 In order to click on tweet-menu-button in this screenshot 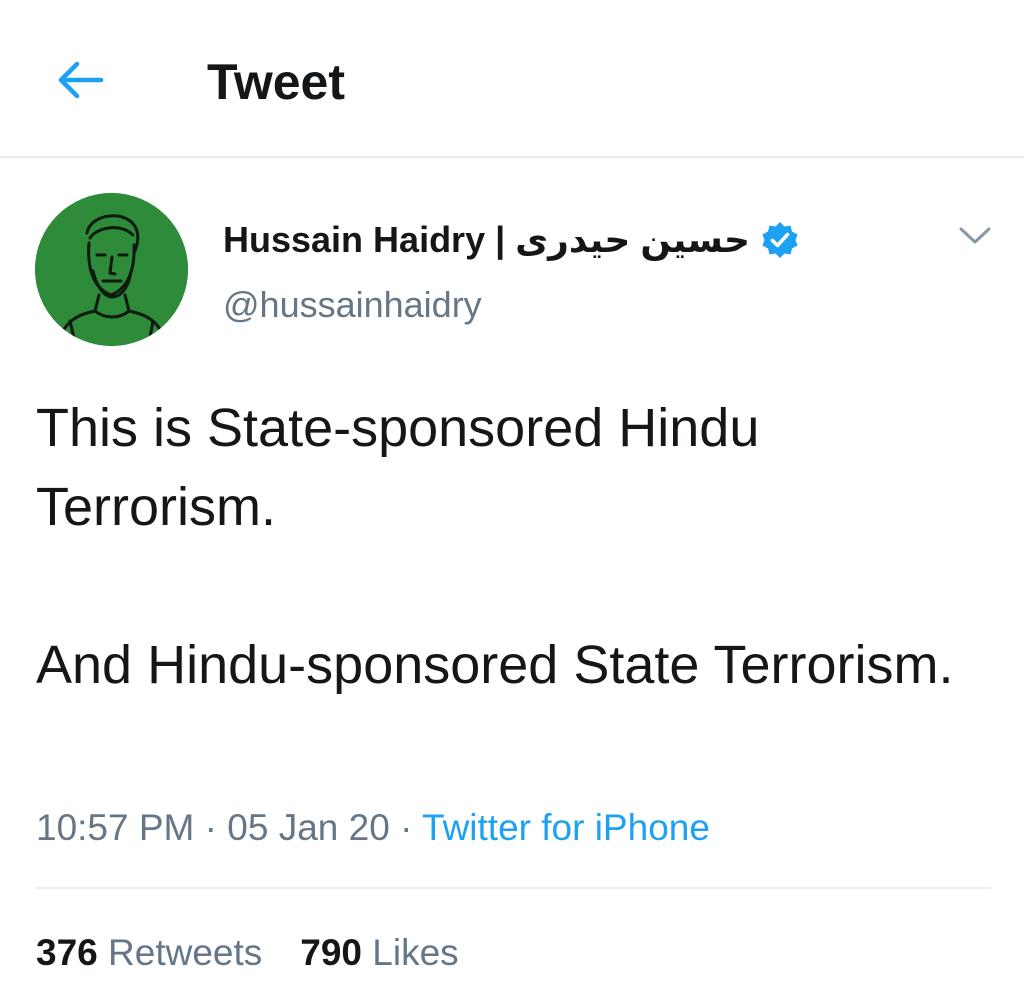, I will do `click(975, 236)`.